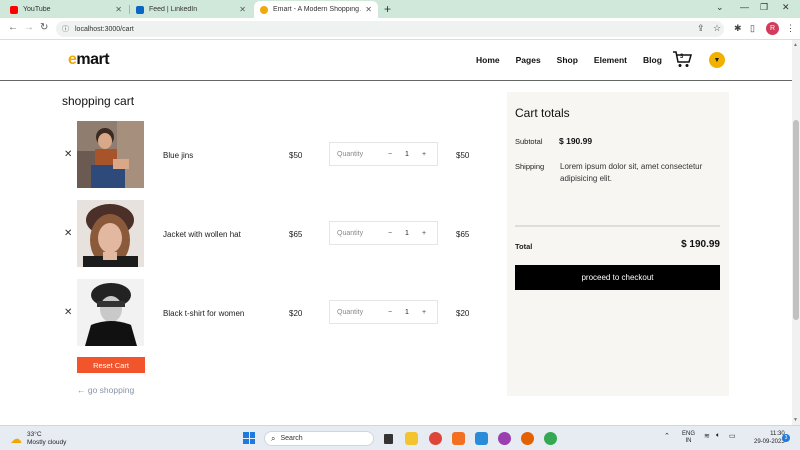  I want to click on windows-start-icon, so click(249, 438).